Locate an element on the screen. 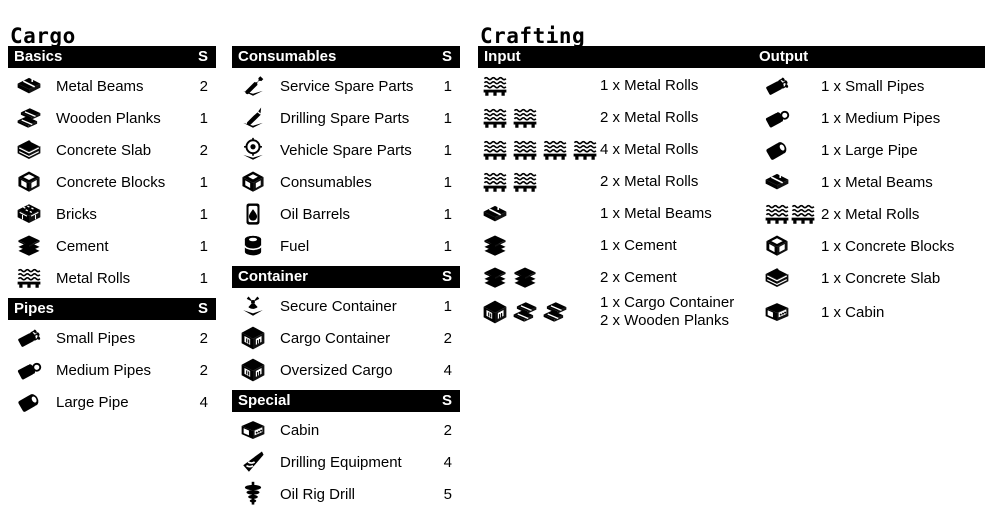 Image resolution: width=1000 pixels, height=514 pixels. cargo-item-row: Medium Pipes 2 is located at coordinates (112, 370).